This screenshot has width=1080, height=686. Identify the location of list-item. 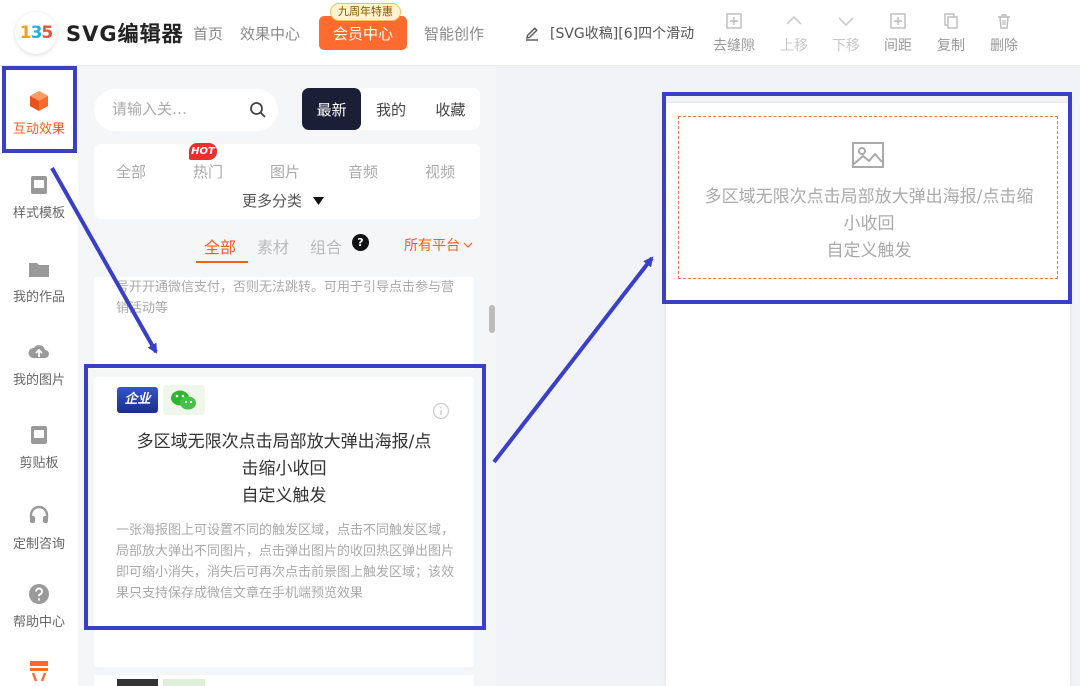
(284, 680).